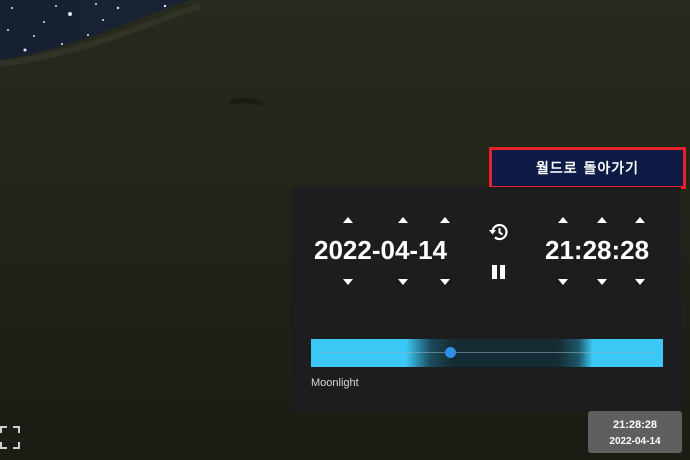 Image resolution: width=690 pixels, height=460 pixels. I want to click on pause-icon, so click(499, 273).